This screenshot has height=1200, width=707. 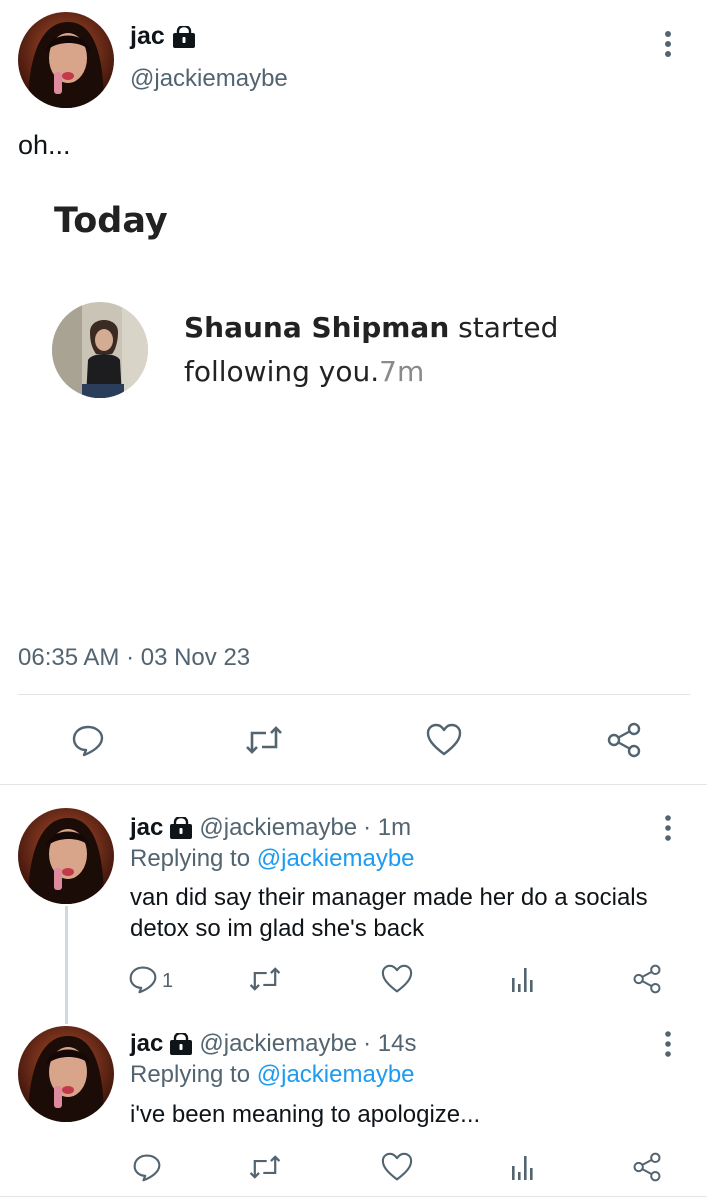 What do you see at coordinates (317, 327) in the screenshot?
I see `notification-user-name: Shauna Shipman` at bounding box center [317, 327].